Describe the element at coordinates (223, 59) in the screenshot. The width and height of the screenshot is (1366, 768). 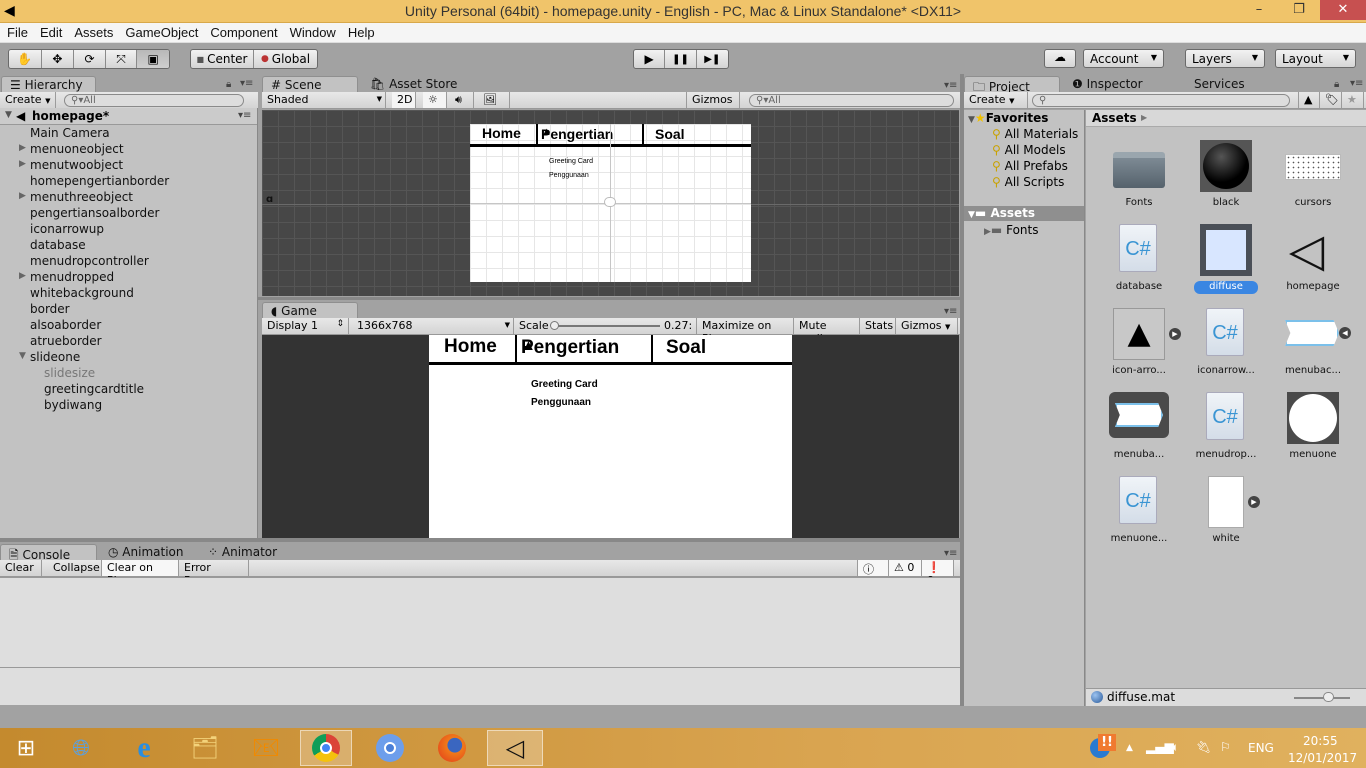
I see `pivot-center-button: ■ Center` at that location.